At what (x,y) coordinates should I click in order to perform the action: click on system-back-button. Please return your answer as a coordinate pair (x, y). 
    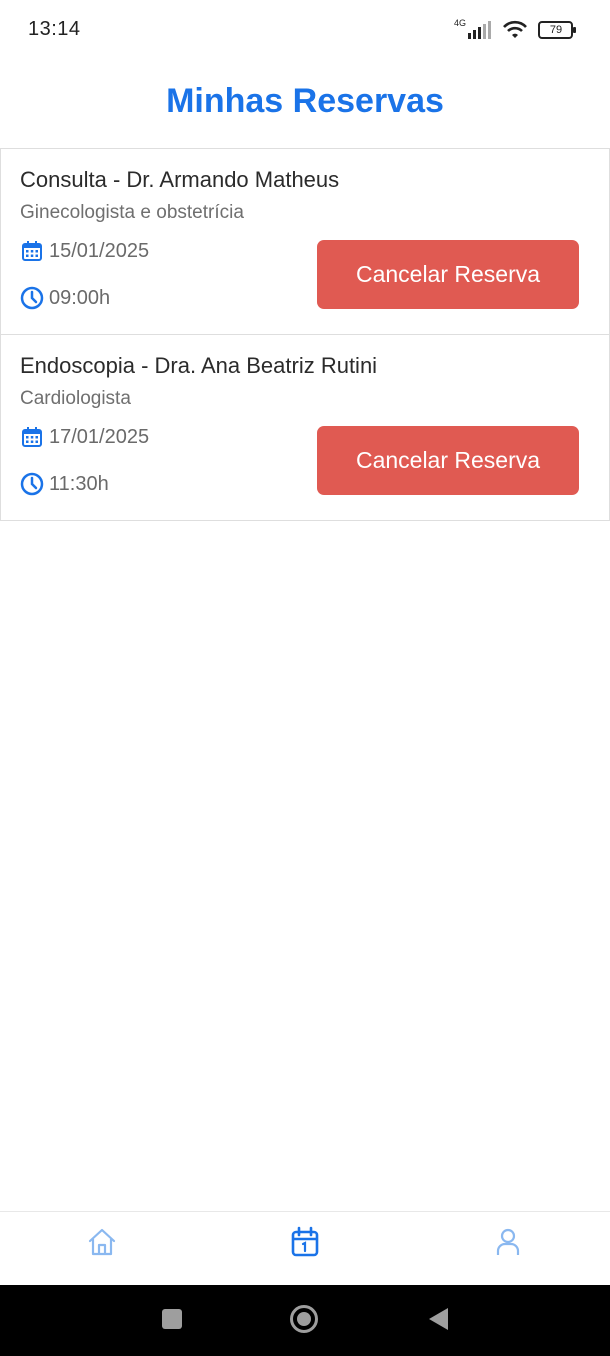
    Looking at the image, I should click on (438, 1321).